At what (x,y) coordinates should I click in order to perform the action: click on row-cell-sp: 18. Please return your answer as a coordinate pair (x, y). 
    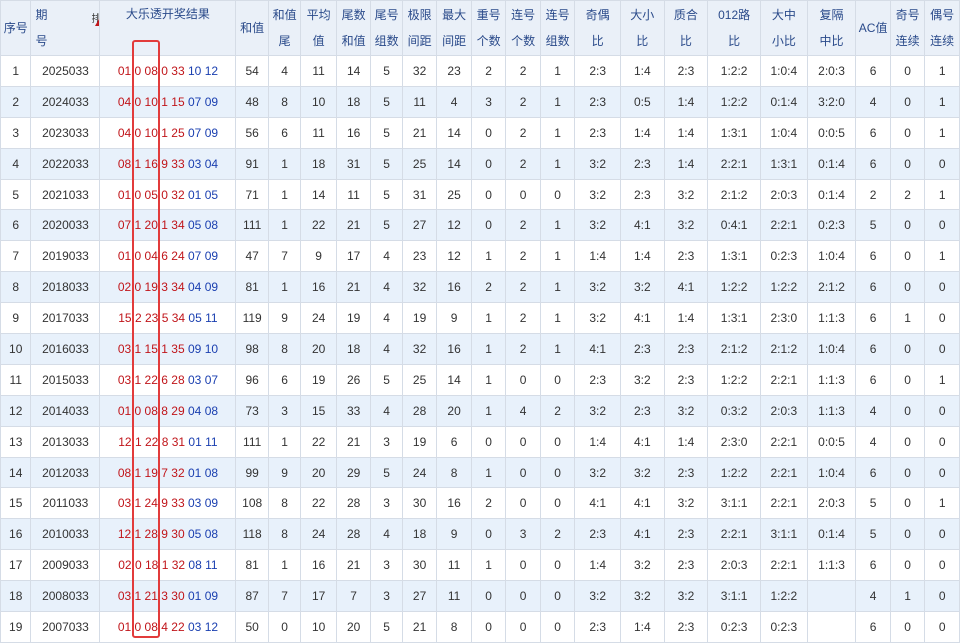
    Looking at the image, I should click on (419, 534).